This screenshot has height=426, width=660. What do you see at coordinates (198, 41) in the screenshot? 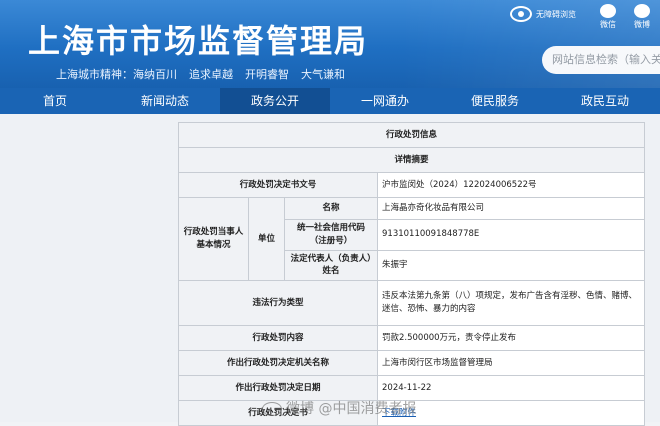
I see `site-title: 上海市市场监督管理局` at bounding box center [198, 41].